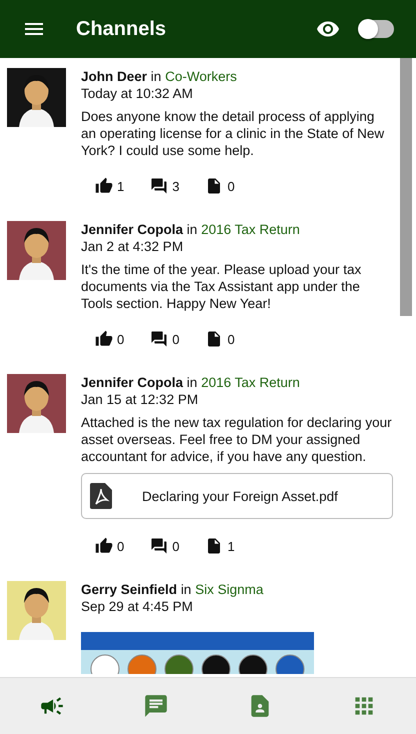 This screenshot has height=734, width=416. I want to click on chat-icon, so click(156, 706).